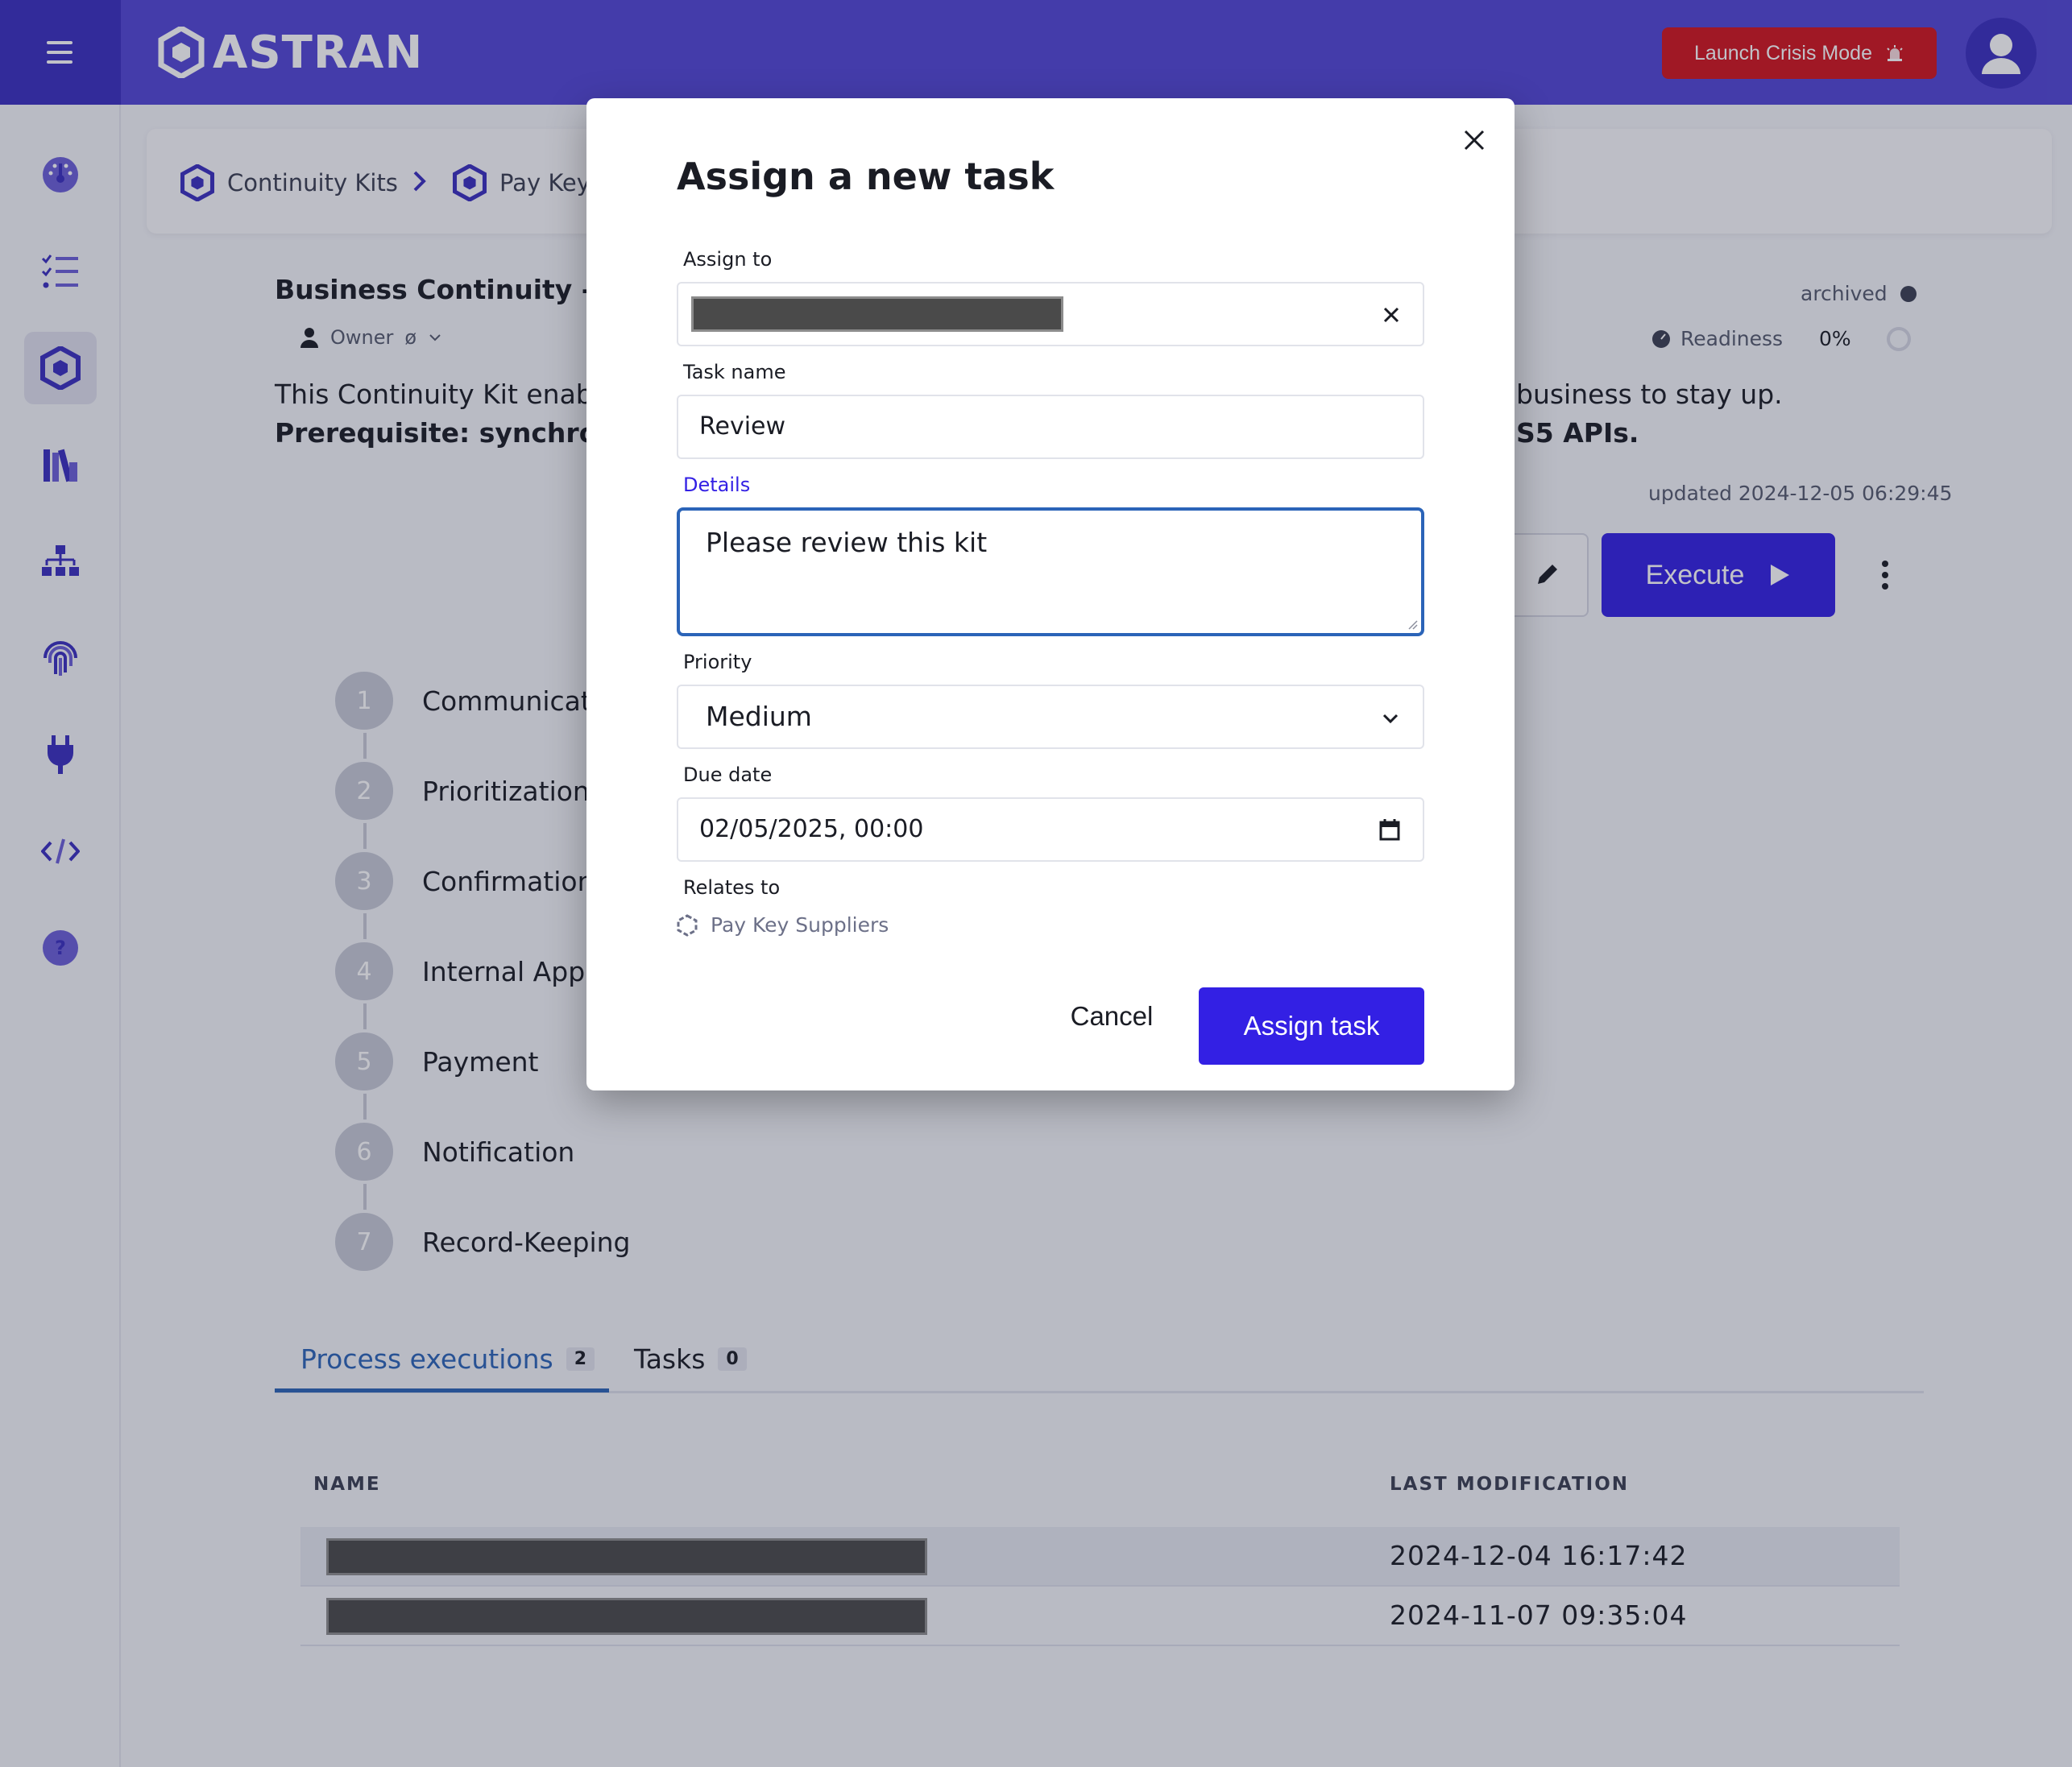  What do you see at coordinates (687, 925) in the screenshot?
I see `kit-icon` at bounding box center [687, 925].